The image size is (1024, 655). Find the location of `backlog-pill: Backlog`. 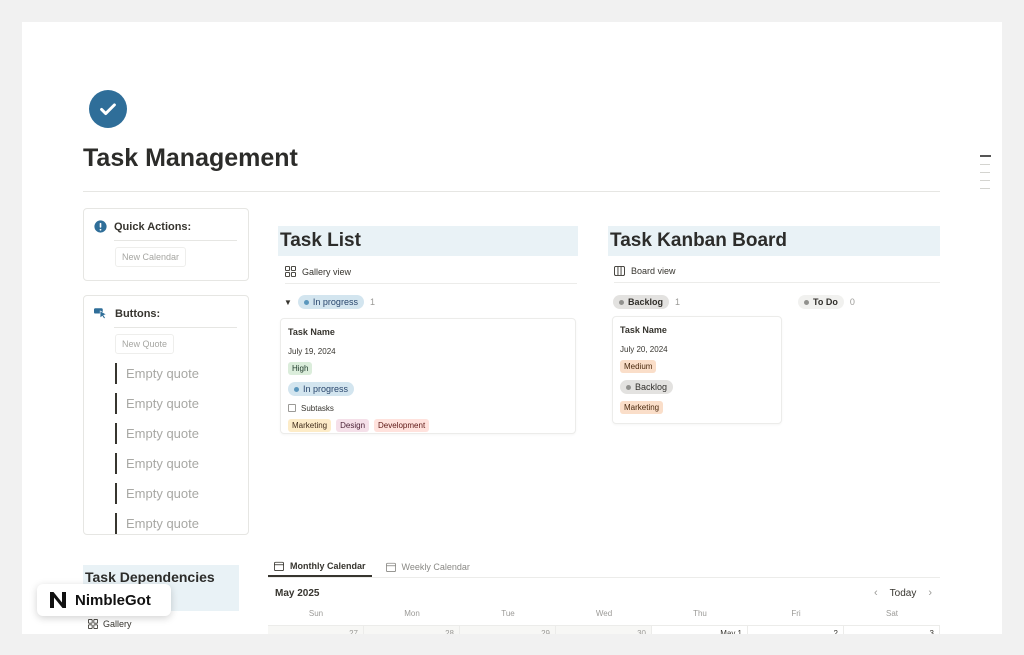

backlog-pill: Backlog is located at coordinates (641, 302).